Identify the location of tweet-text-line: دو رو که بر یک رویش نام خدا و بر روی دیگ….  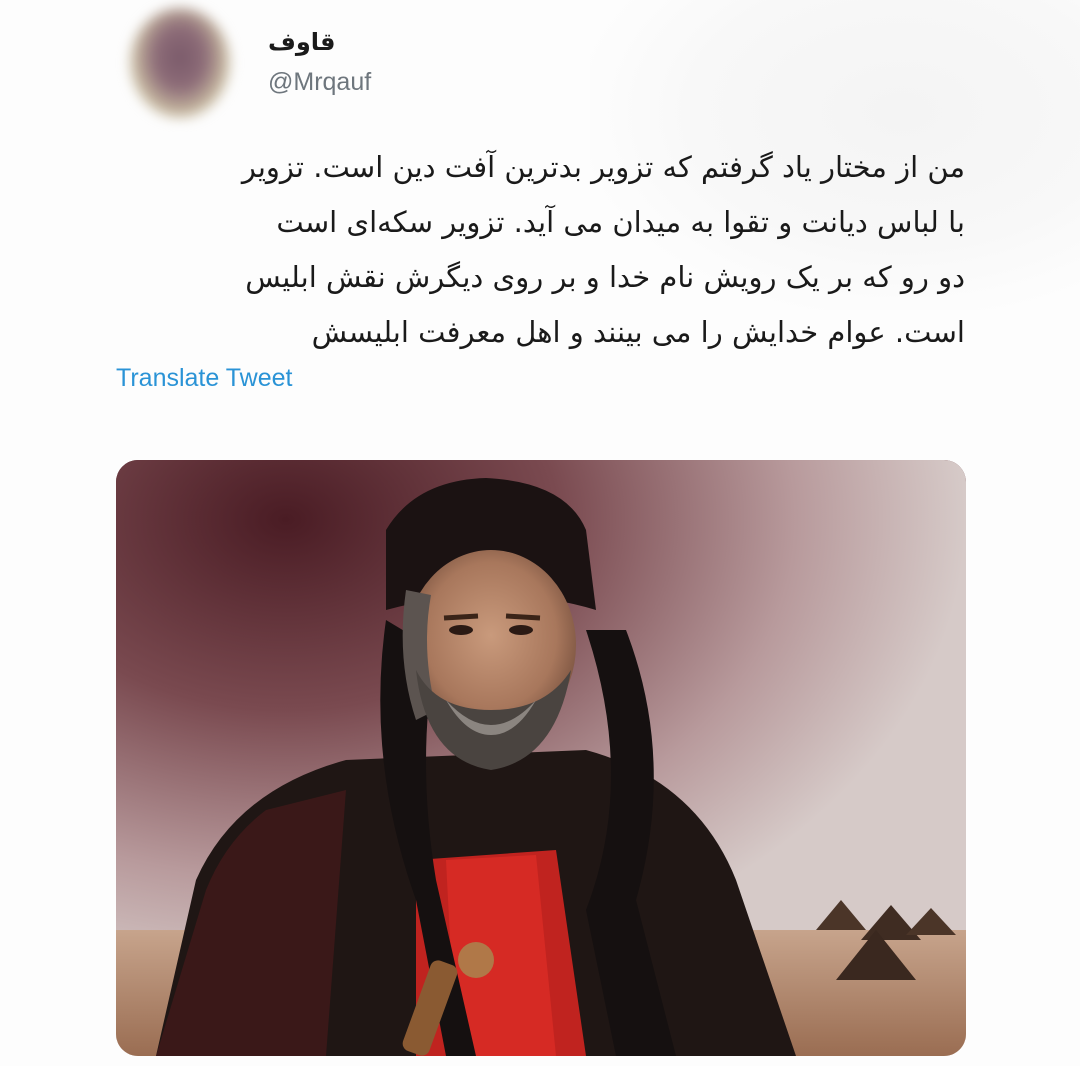
(605, 277).